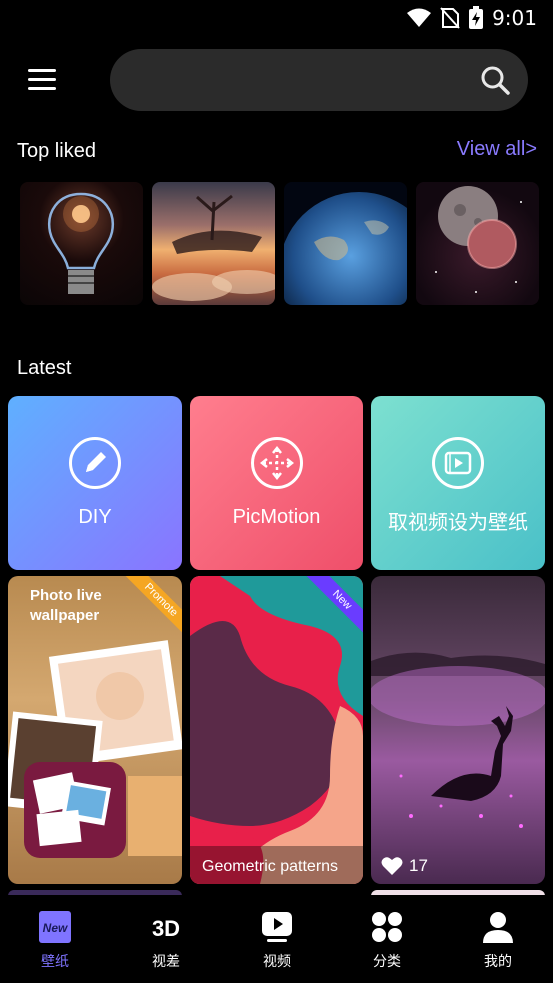 The width and height of the screenshot is (553, 983). What do you see at coordinates (450, 18) in the screenshot?
I see `no-sim-icon` at bounding box center [450, 18].